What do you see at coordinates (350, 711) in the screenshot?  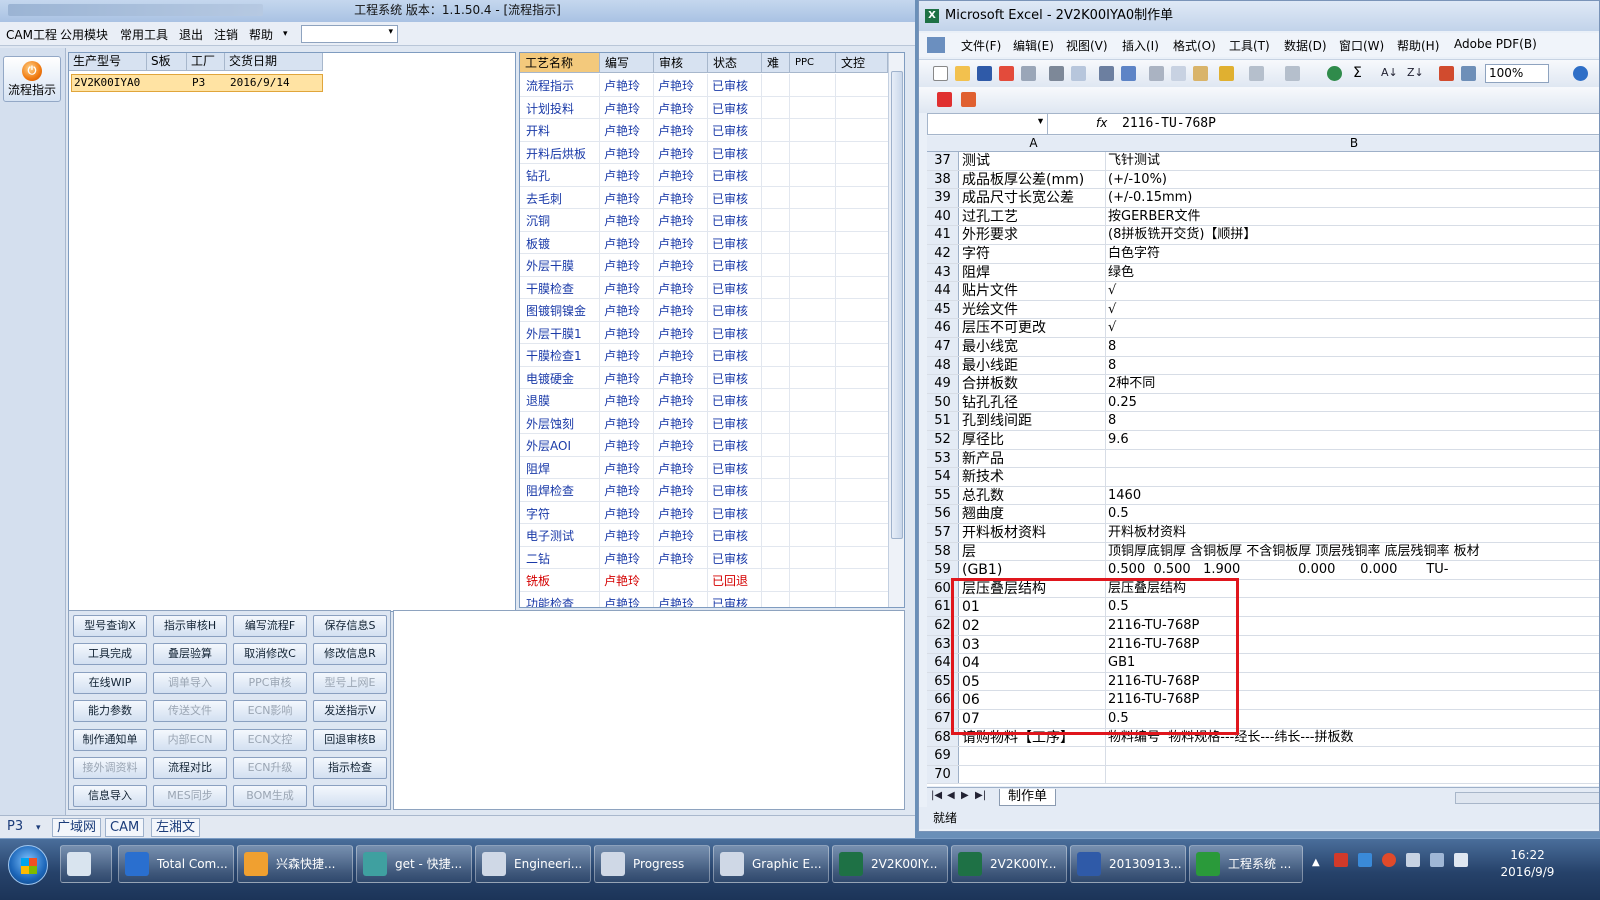 I see `action-button-3-3: 发送指示V` at bounding box center [350, 711].